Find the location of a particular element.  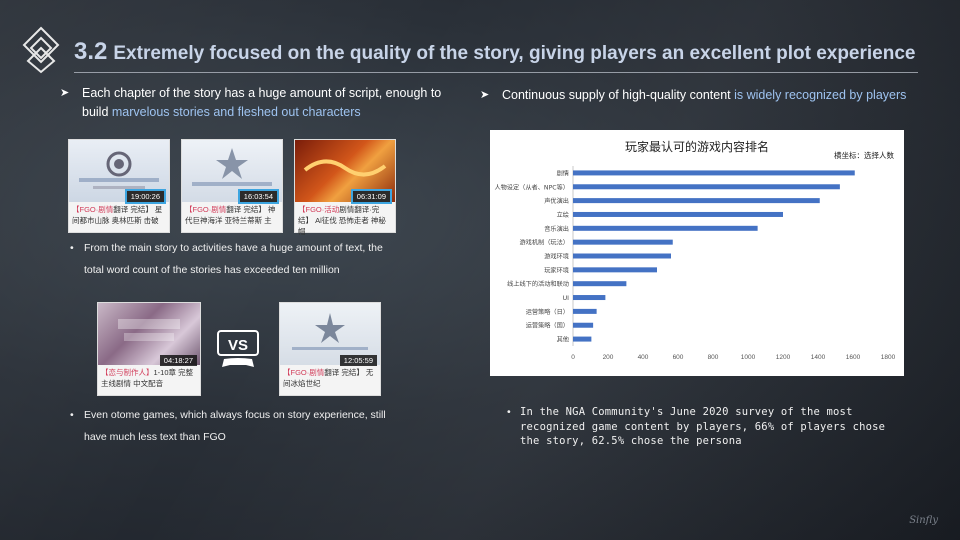

video-thumbnail-5: 12:05:59 【FGO·剧情翻译 完结】 无间冰焰世纪 is located at coordinates (330, 349).